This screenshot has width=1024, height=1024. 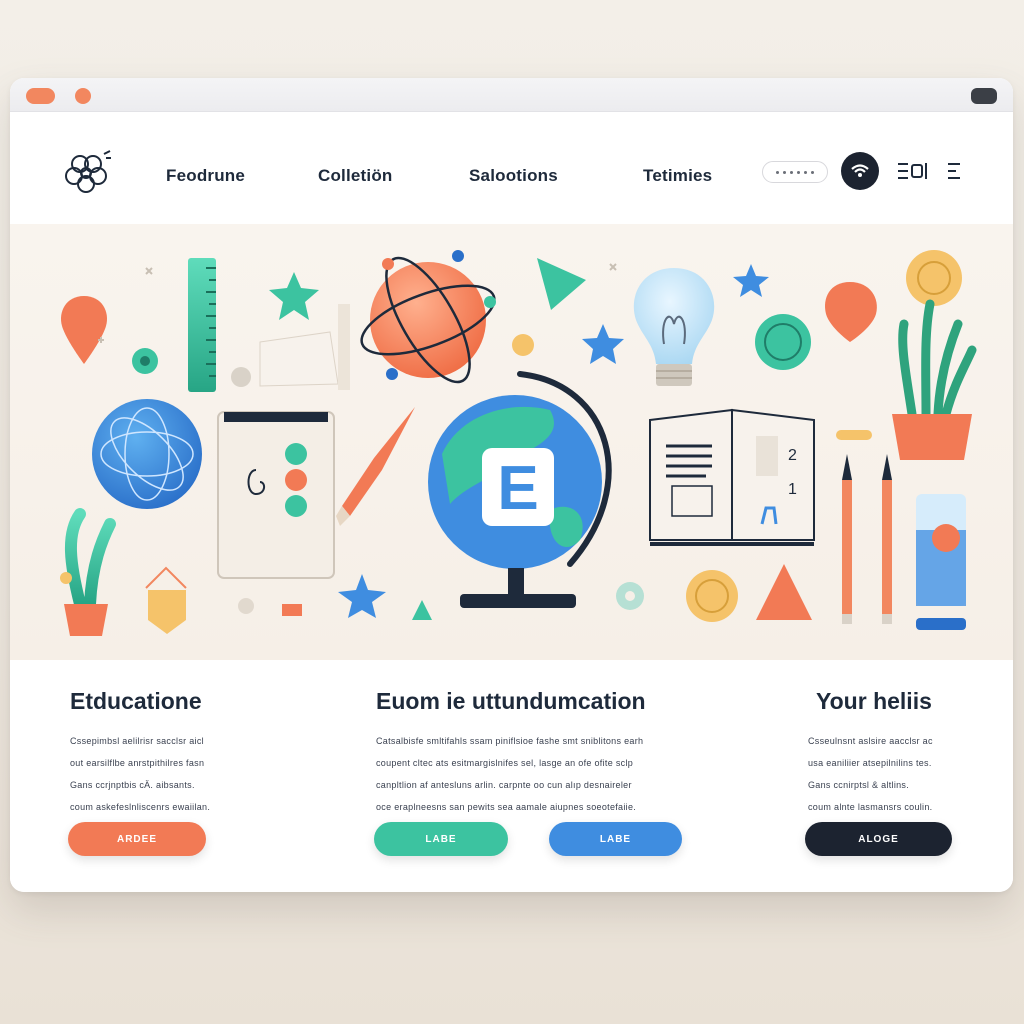 What do you see at coordinates (137, 839) in the screenshot?
I see `column-1-button: ARDEE` at bounding box center [137, 839].